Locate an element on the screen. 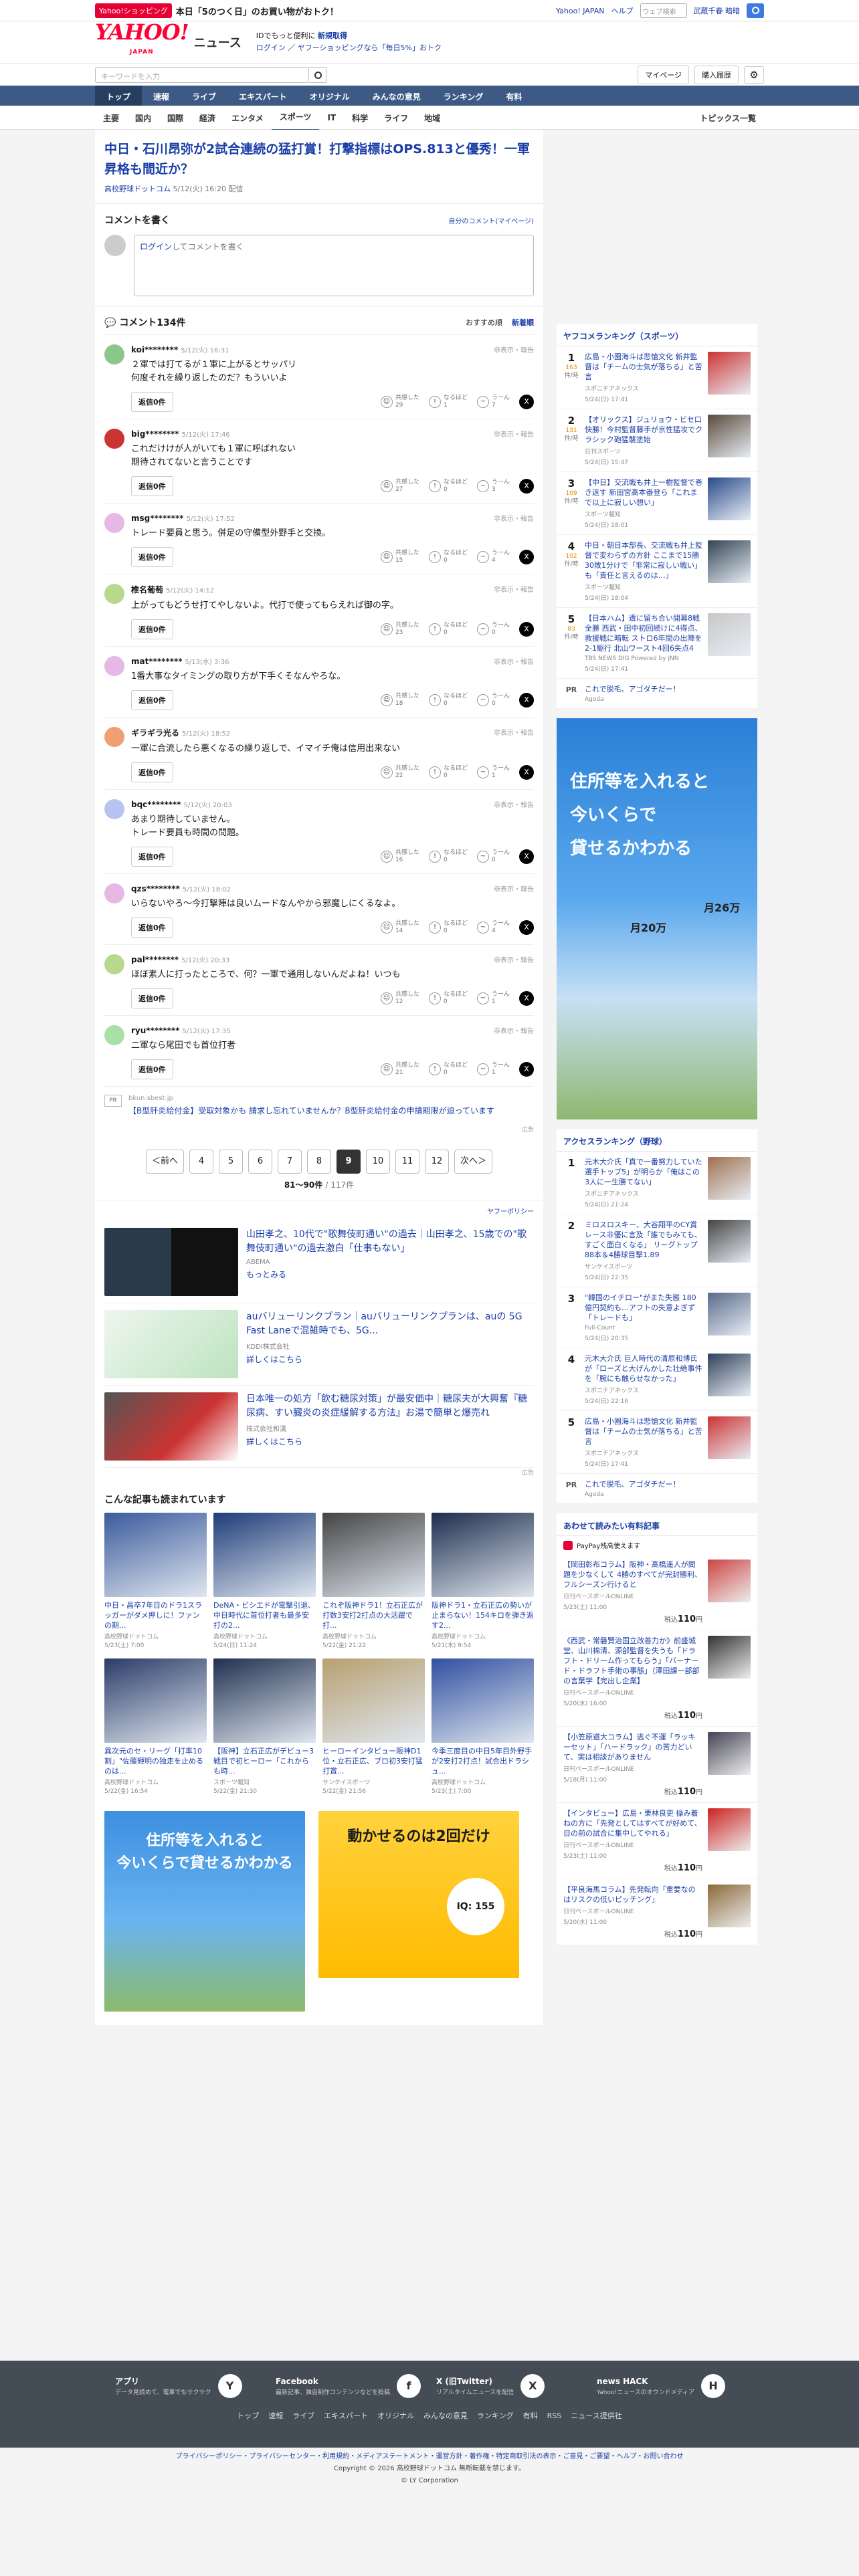 The height and width of the screenshot is (2576, 859). comment-author: pal******** is located at coordinates (155, 960).